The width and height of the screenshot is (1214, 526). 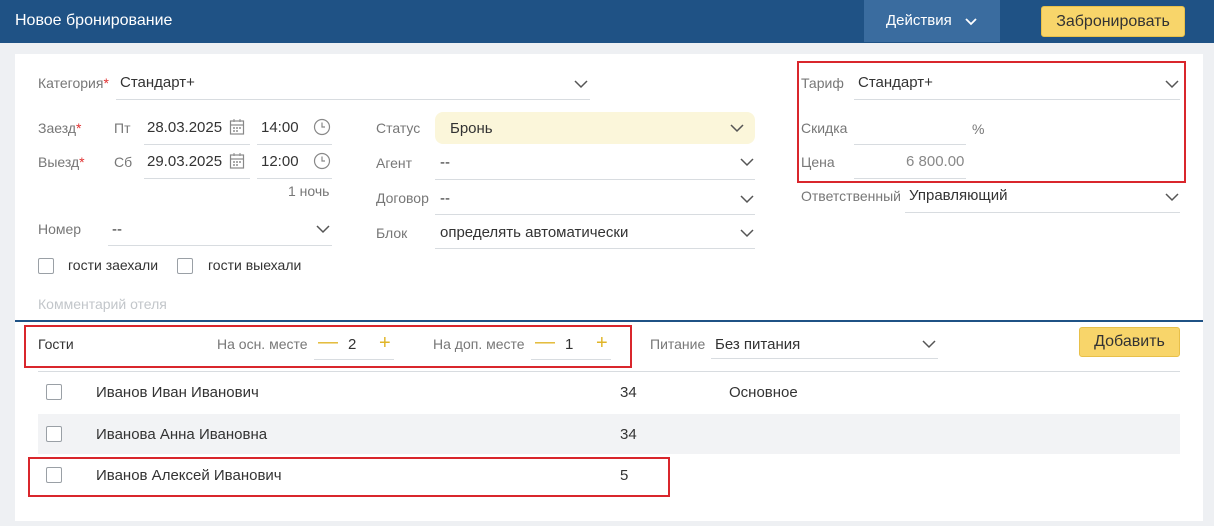 What do you see at coordinates (595, 248) in the screenshot?
I see `block-underline` at bounding box center [595, 248].